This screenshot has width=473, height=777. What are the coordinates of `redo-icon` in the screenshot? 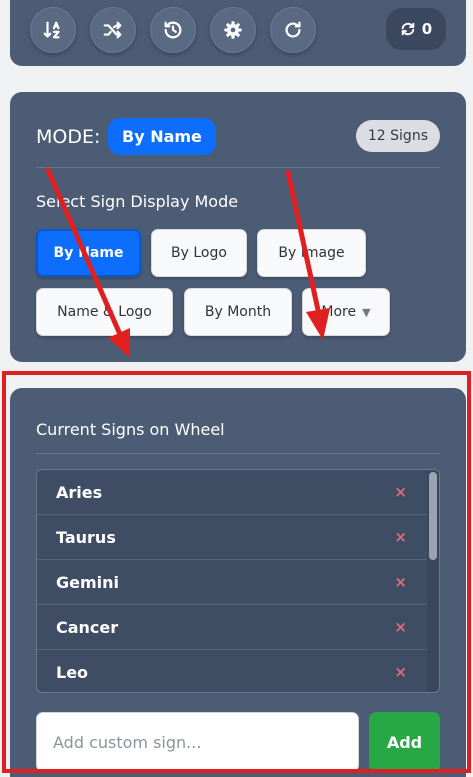 It's located at (293, 29).